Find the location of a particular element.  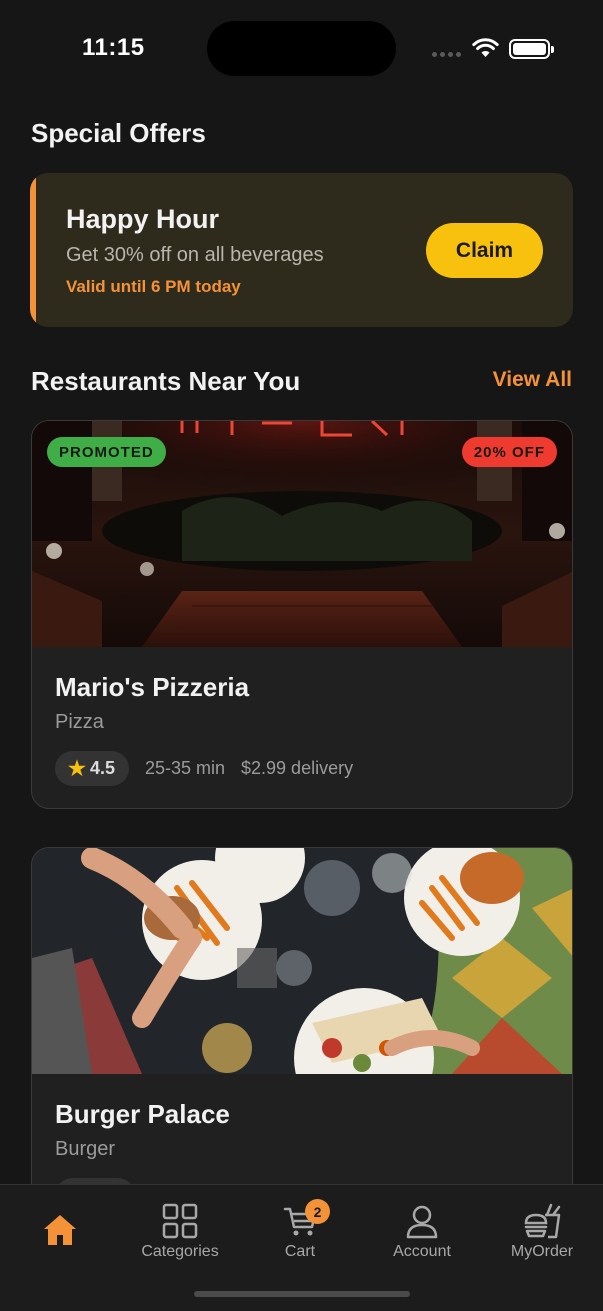

discount-badge: 20% OFF is located at coordinates (509, 452).